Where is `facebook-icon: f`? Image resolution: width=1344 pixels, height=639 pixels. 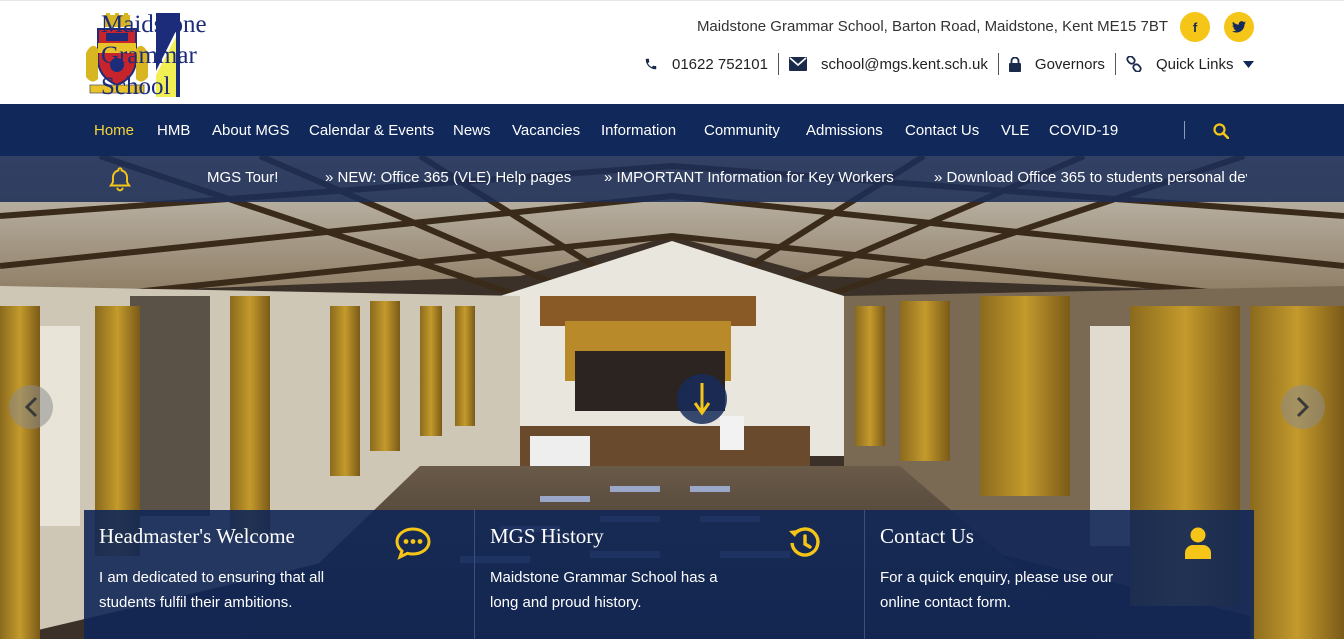
facebook-icon: f is located at coordinates (1195, 27).